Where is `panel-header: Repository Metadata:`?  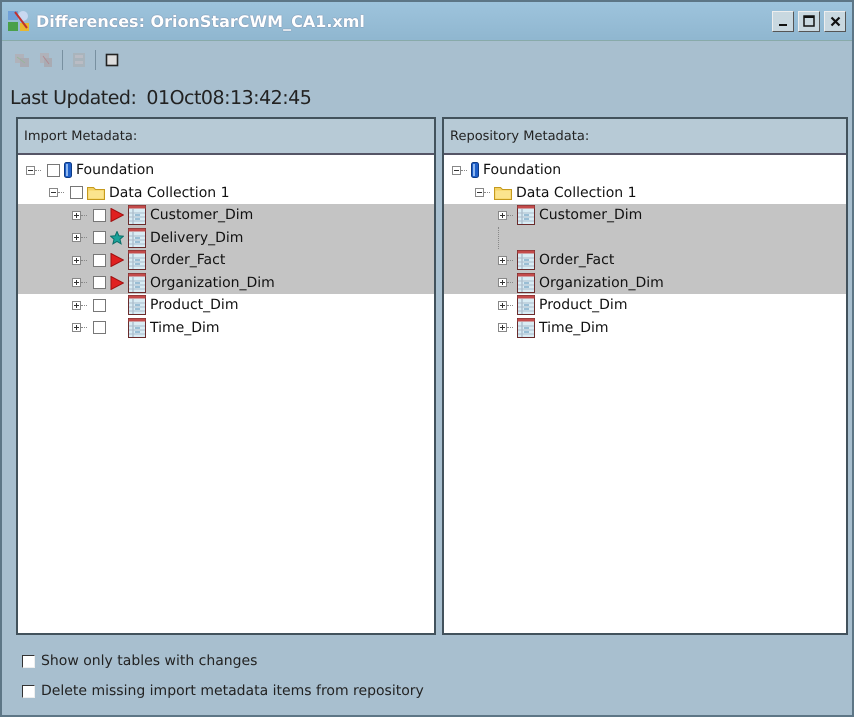
panel-header: Repository Metadata: is located at coordinates (645, 137).